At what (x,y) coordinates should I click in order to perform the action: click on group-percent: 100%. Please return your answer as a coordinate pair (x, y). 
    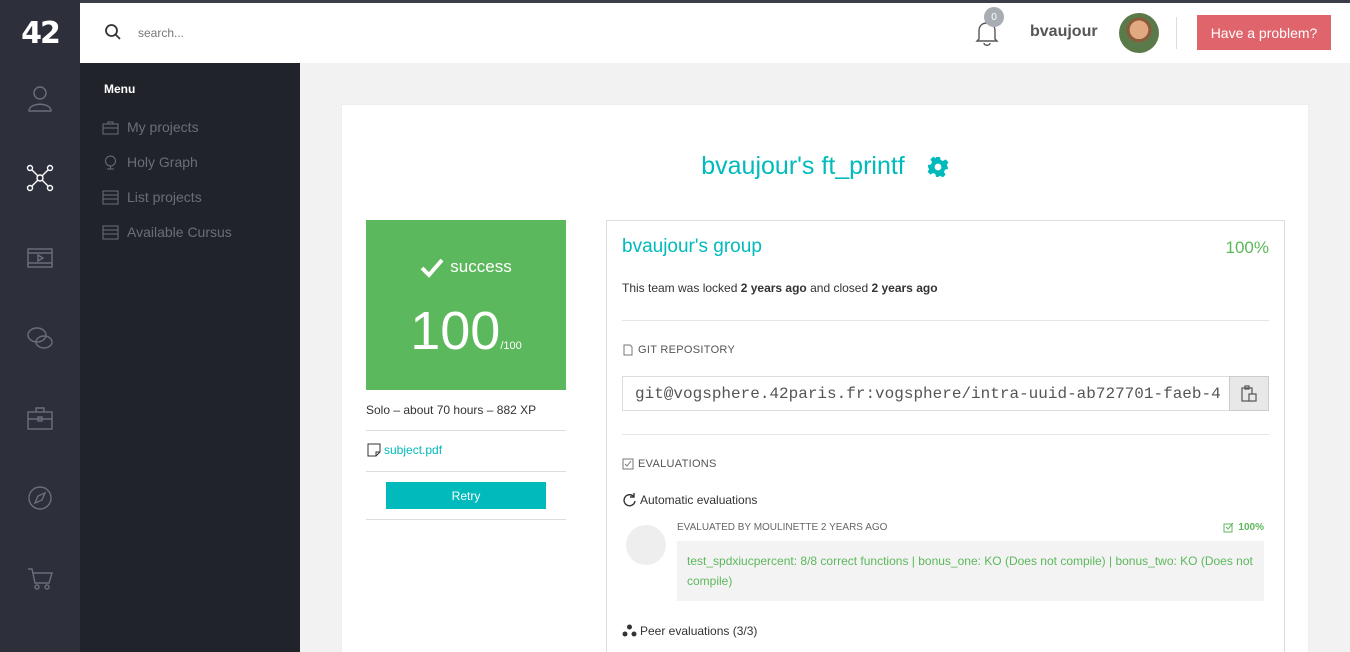
    Looking at the image, I should click on (1247, 247).